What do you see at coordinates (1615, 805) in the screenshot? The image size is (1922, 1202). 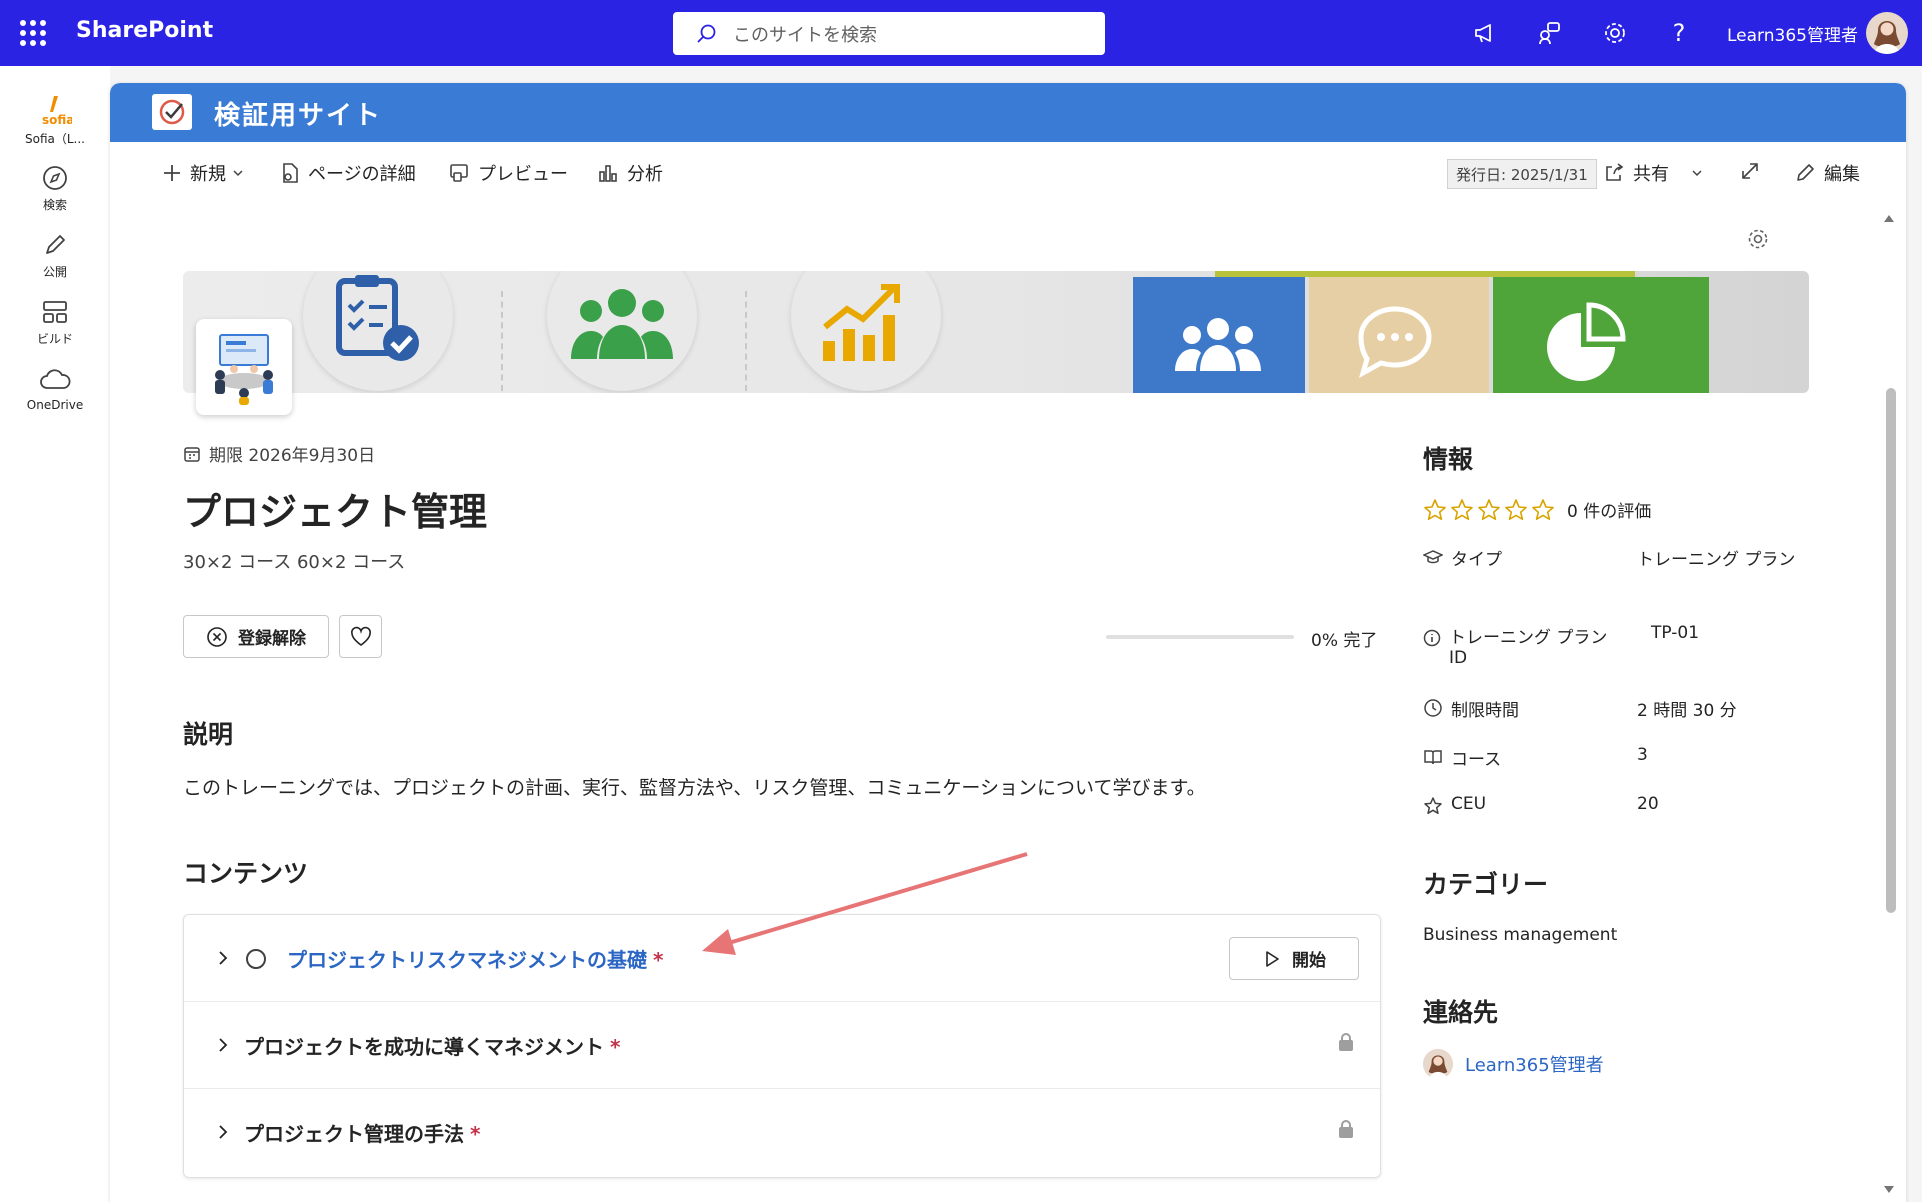 I see `info-ceu-row: CEU 20` at bounding box center [1615, 805].